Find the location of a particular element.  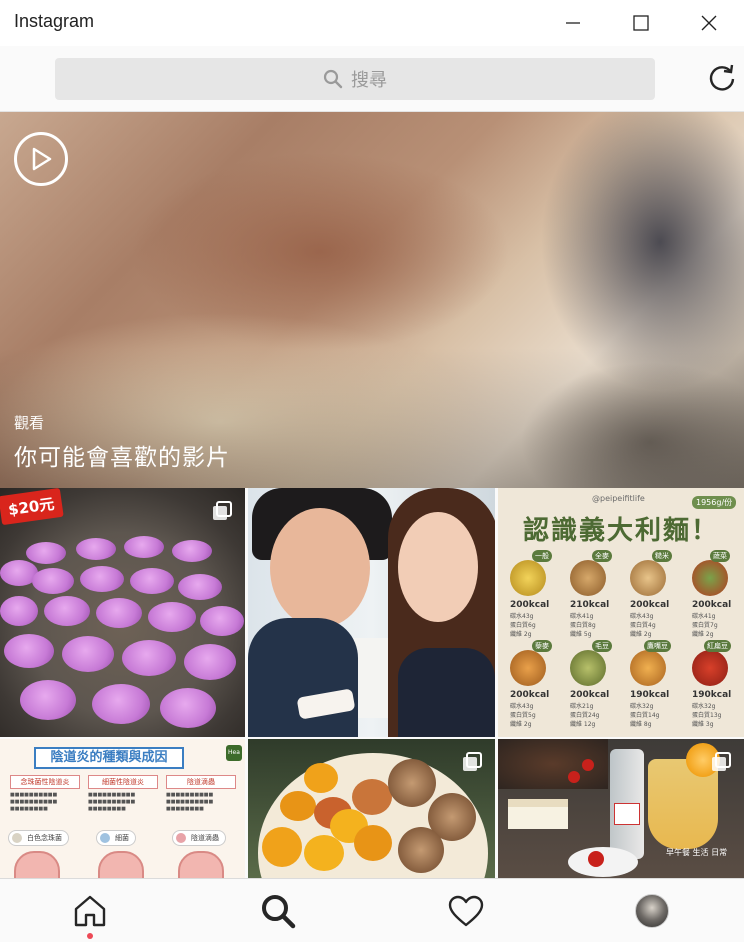

pasta-kcal: 190kcal is located at coordinates (650, 695).